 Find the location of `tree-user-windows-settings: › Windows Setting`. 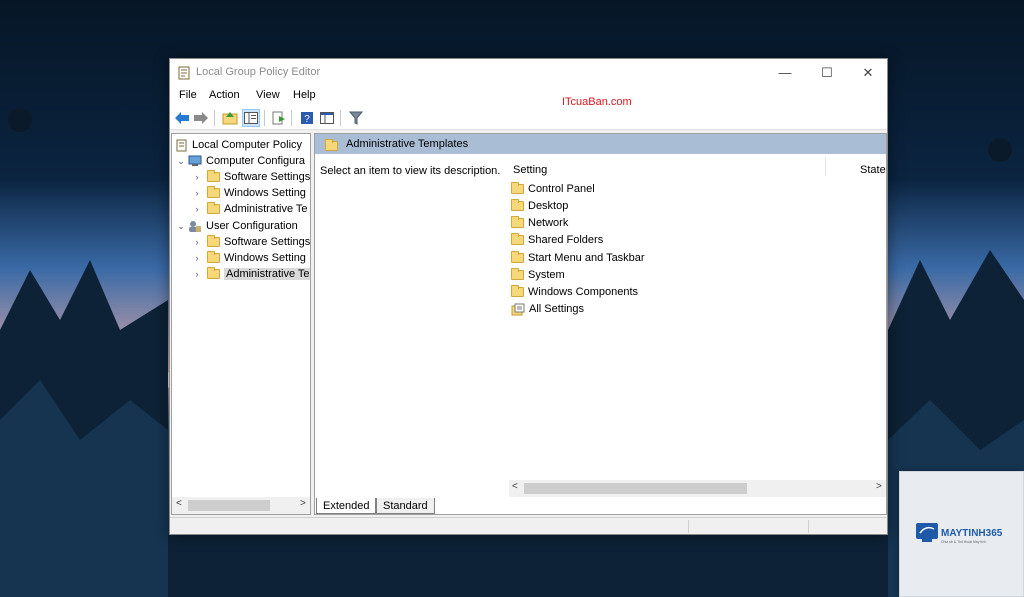

tree-user-windows-settings: › Windows Setting is located at coordinates (249, 258).